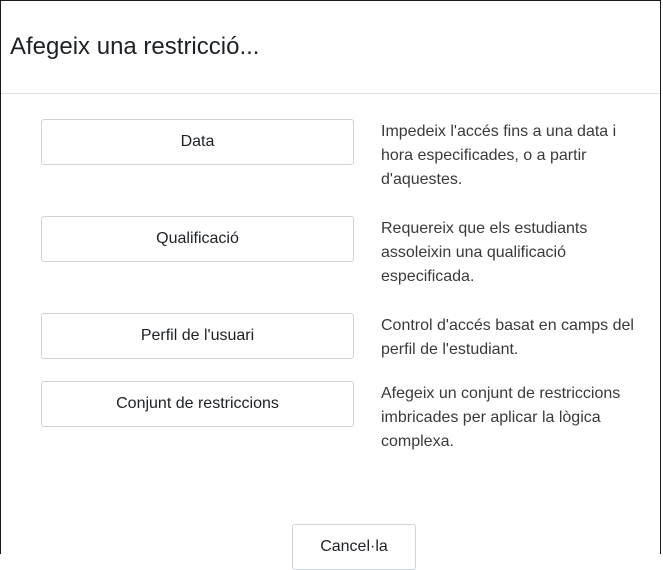 This screenshot has height=570, width=663. What do you see at coordinates (197, 336) in the screenshot?
I see `user-profile-restriction-button: Perfil de l'usuari` at bounding box center [197, 336].